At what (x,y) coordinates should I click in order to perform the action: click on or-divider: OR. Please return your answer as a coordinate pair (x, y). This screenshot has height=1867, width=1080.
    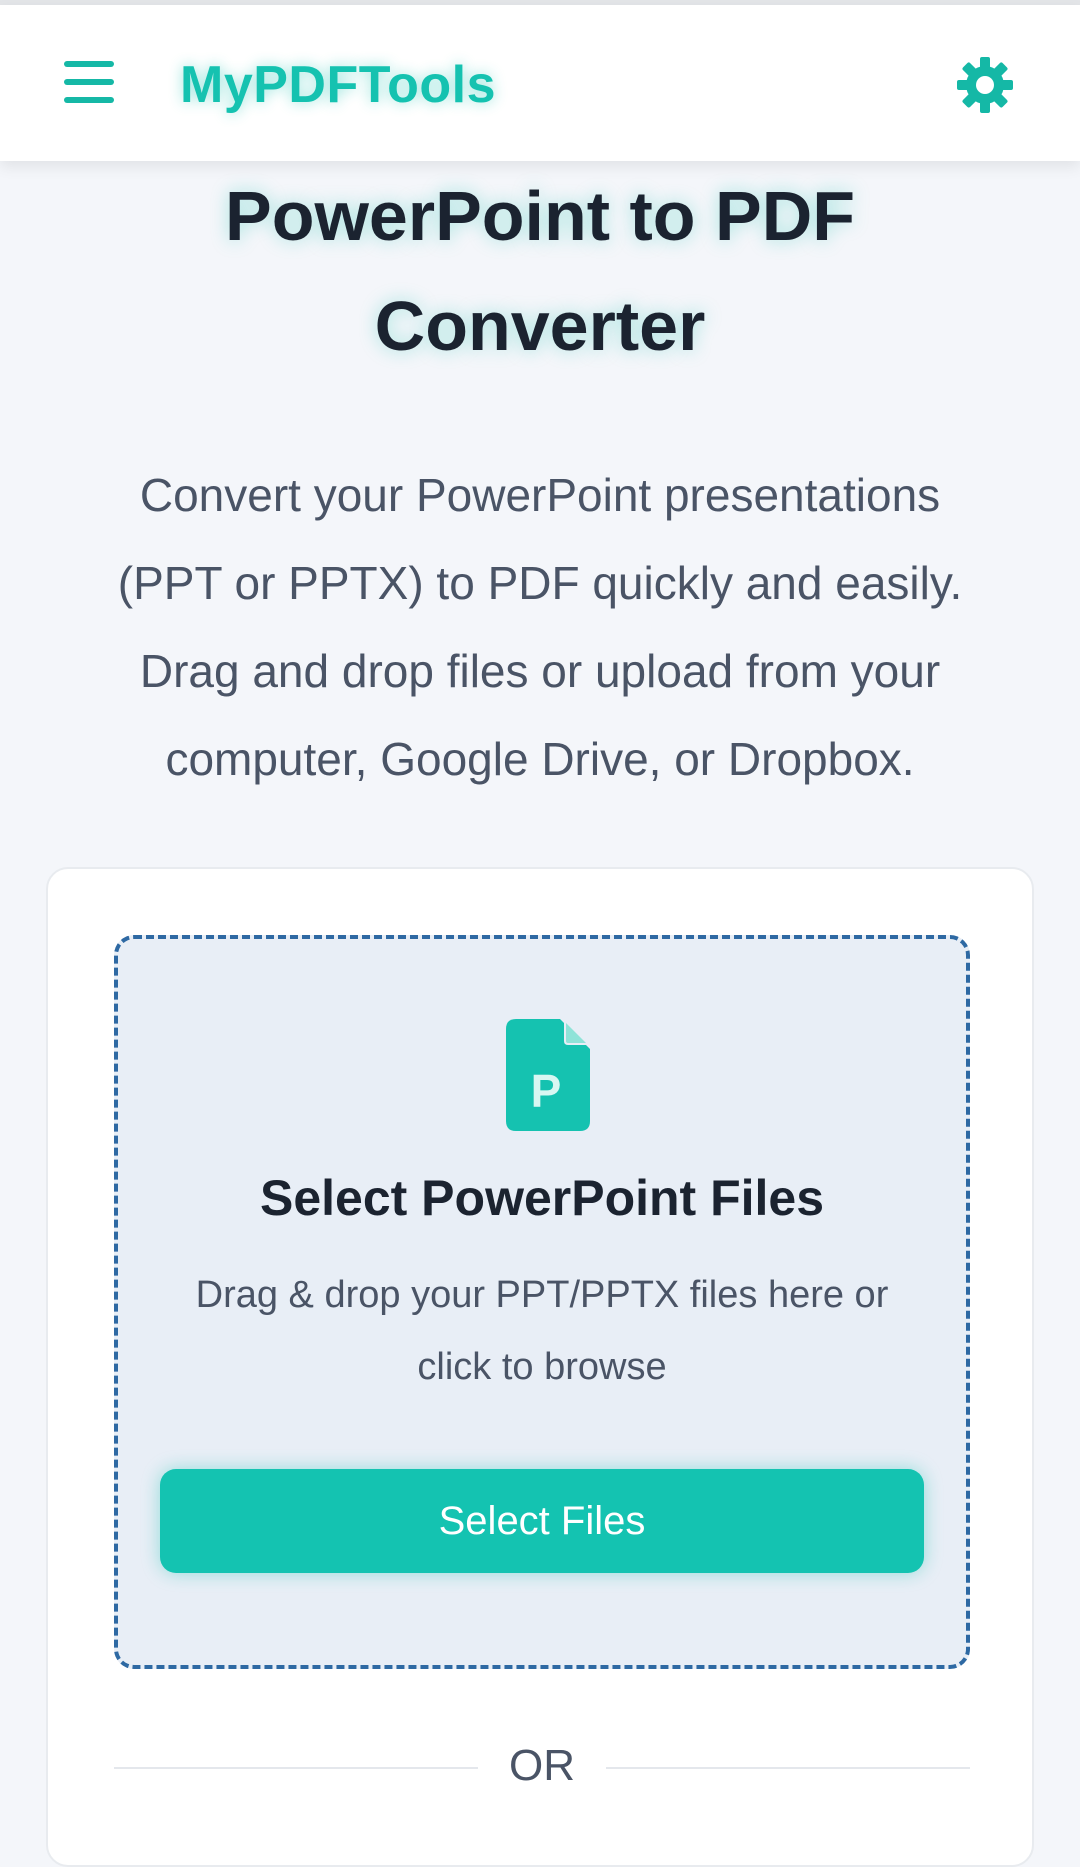
    Looking at the image, I should click on (542, 1767).